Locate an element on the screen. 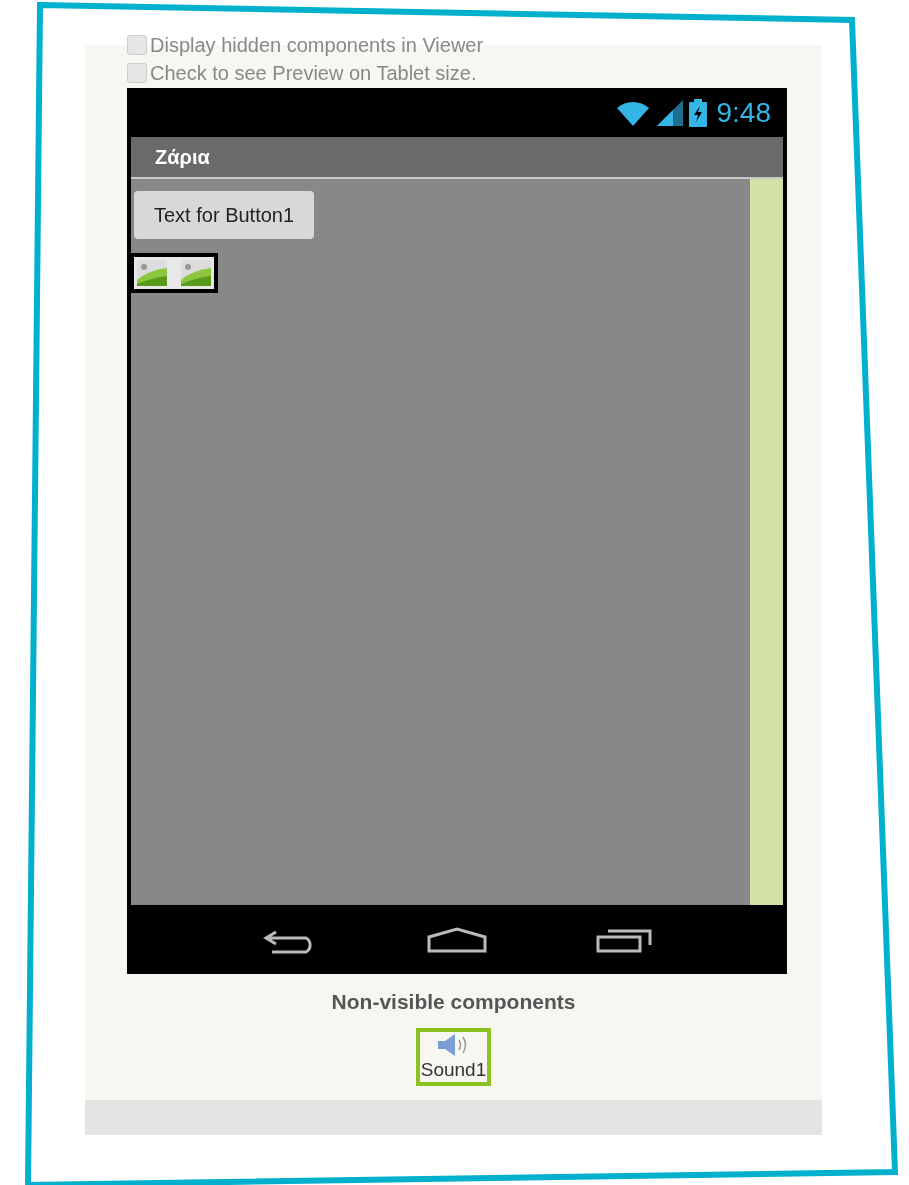  wifi-icon is located at coordinates (632, 112).